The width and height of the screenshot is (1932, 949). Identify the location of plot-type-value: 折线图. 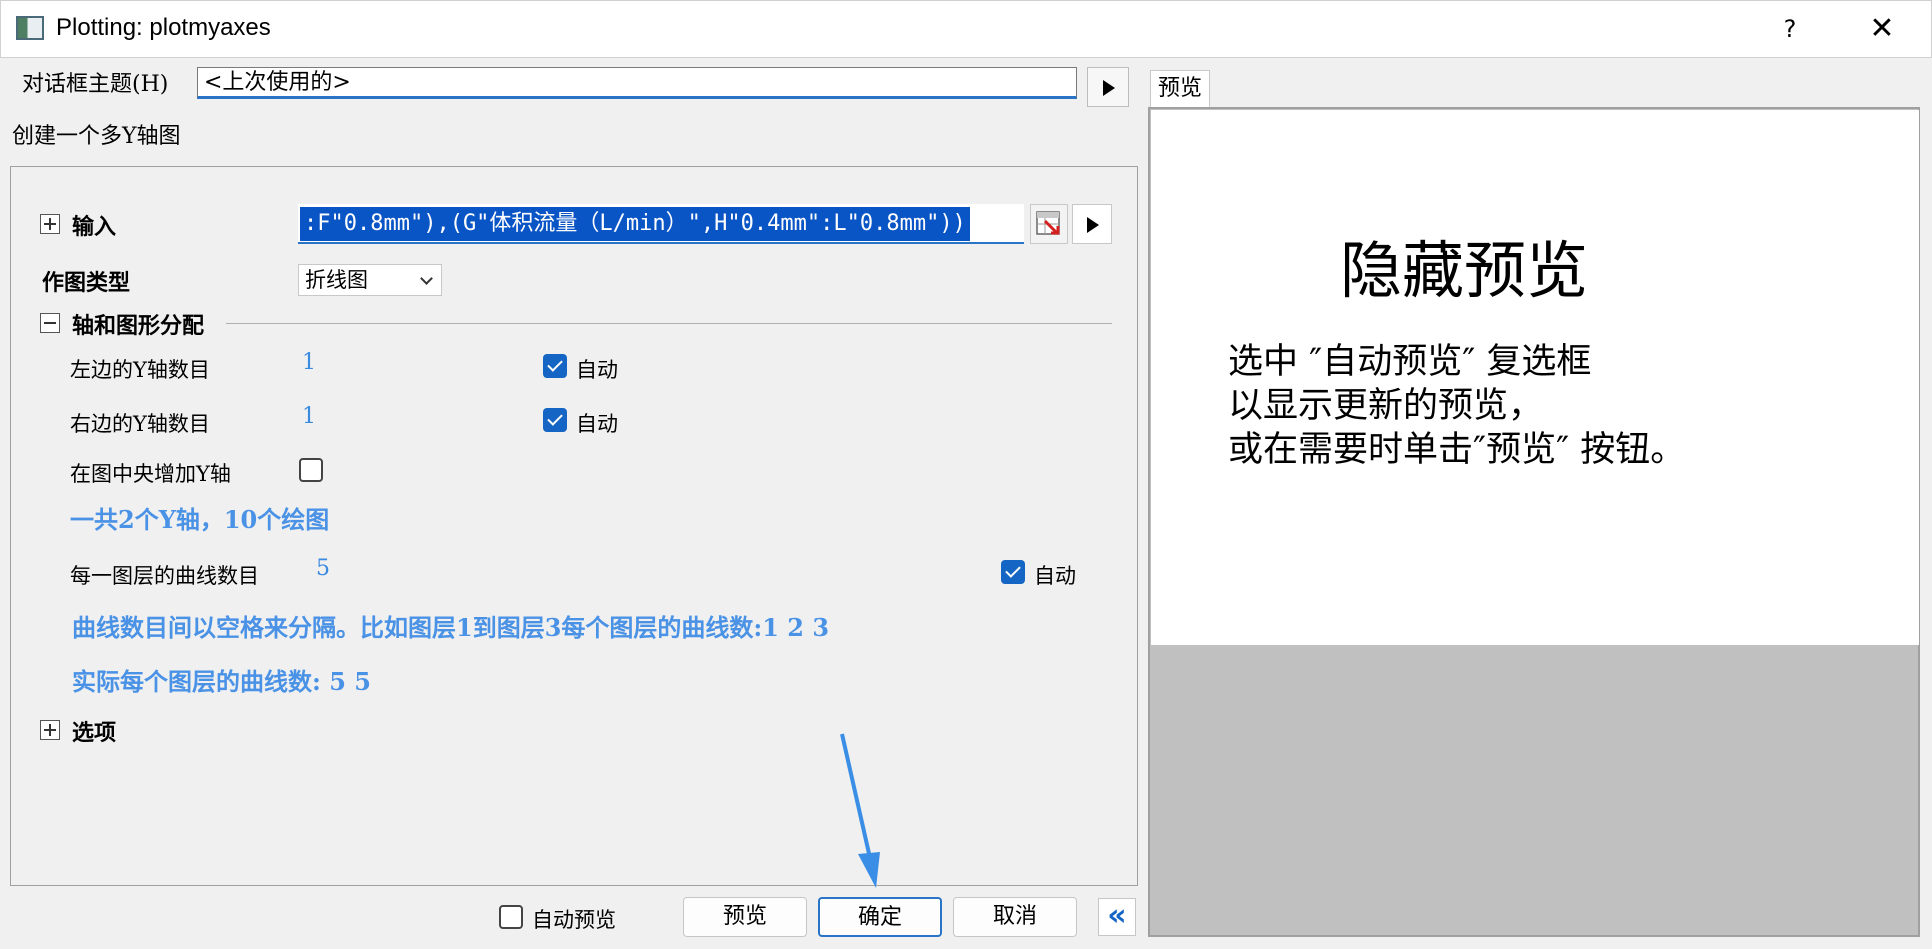
(336, 280).